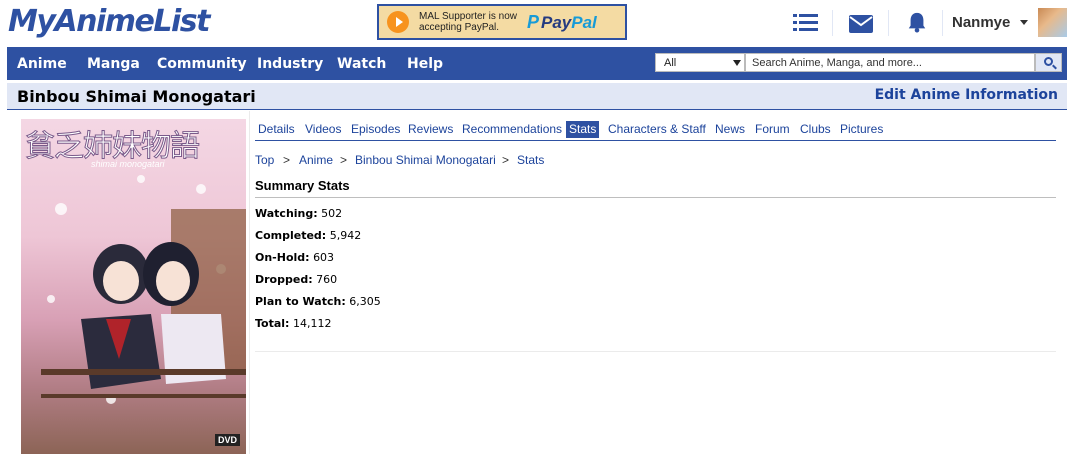  I want to click on notification-bell-icon, so click(917, 22).